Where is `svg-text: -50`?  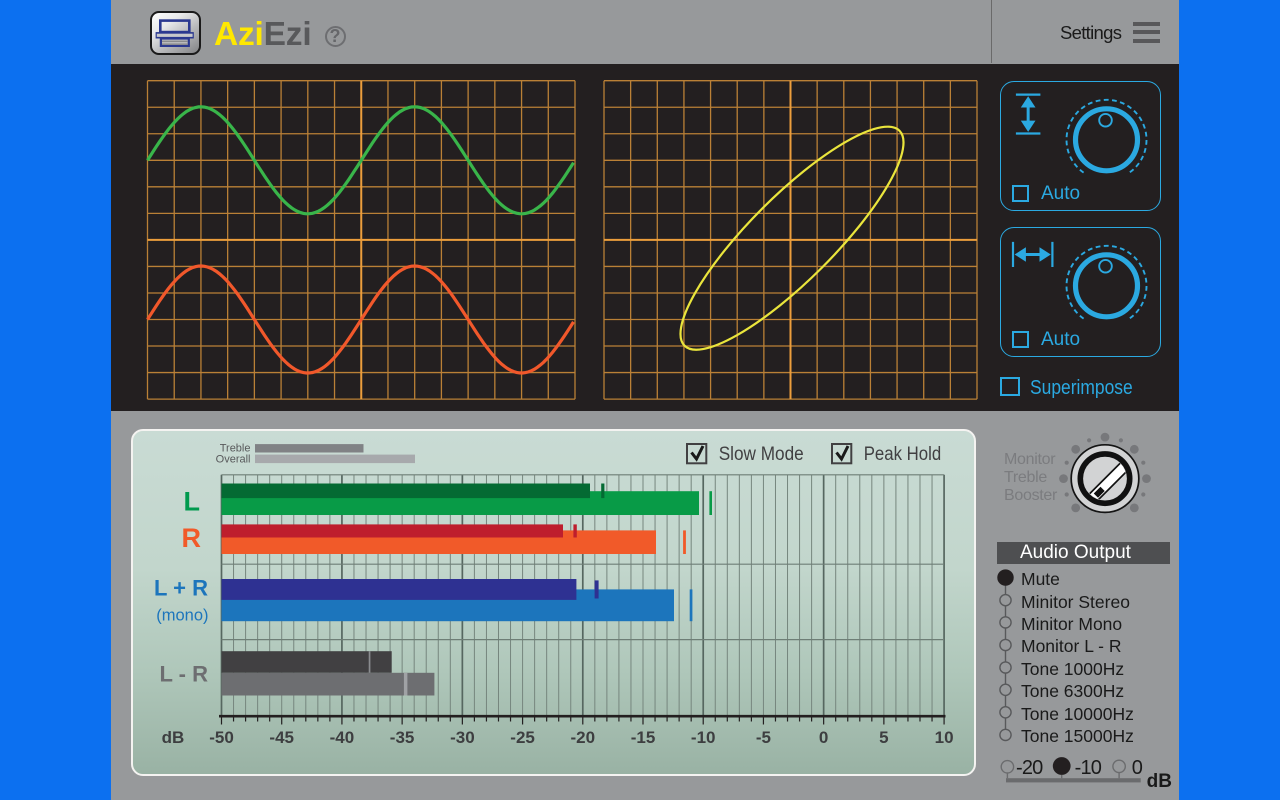
svg-text: -50 is located at coordinates (221, 737).